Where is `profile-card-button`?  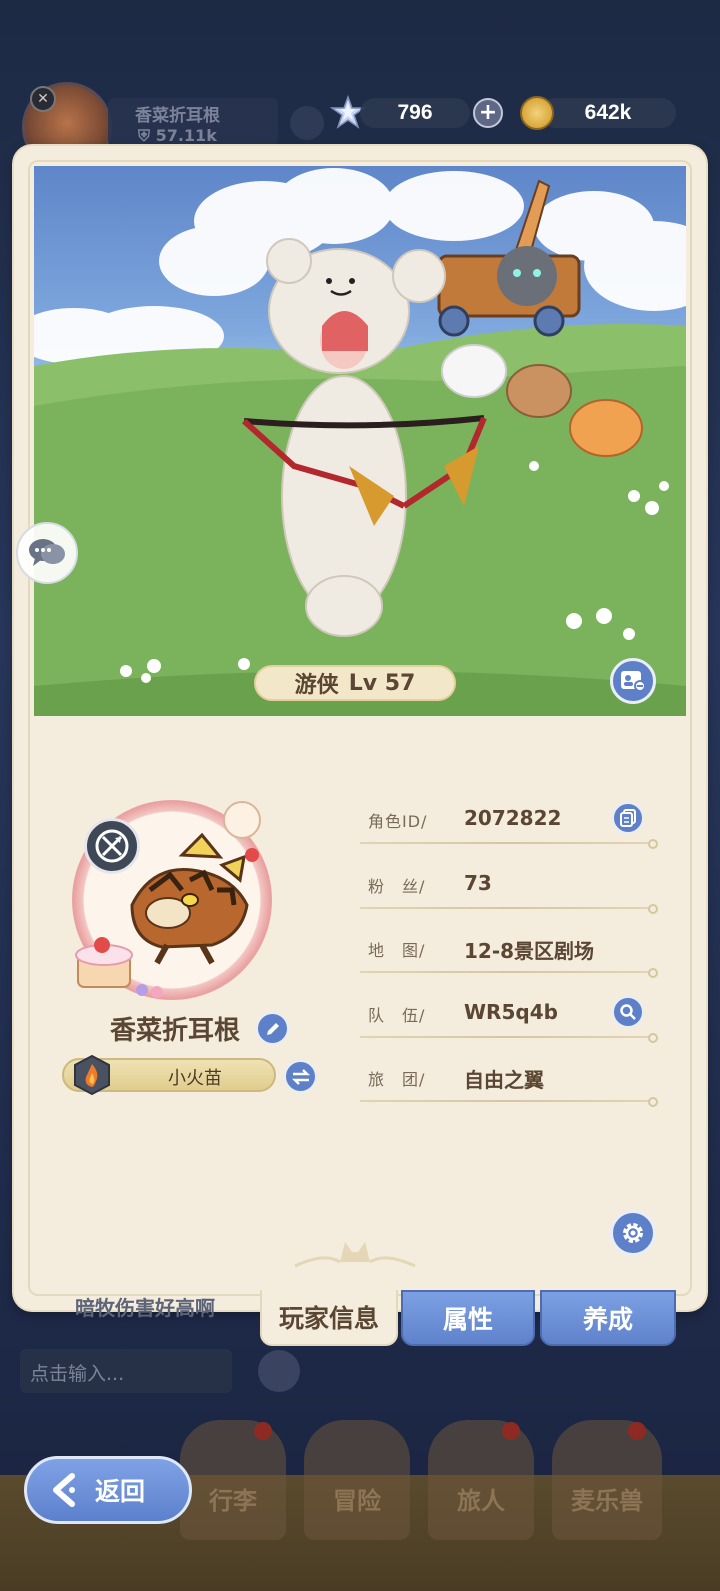 profile-card-button is located at coordinates (633, 681).